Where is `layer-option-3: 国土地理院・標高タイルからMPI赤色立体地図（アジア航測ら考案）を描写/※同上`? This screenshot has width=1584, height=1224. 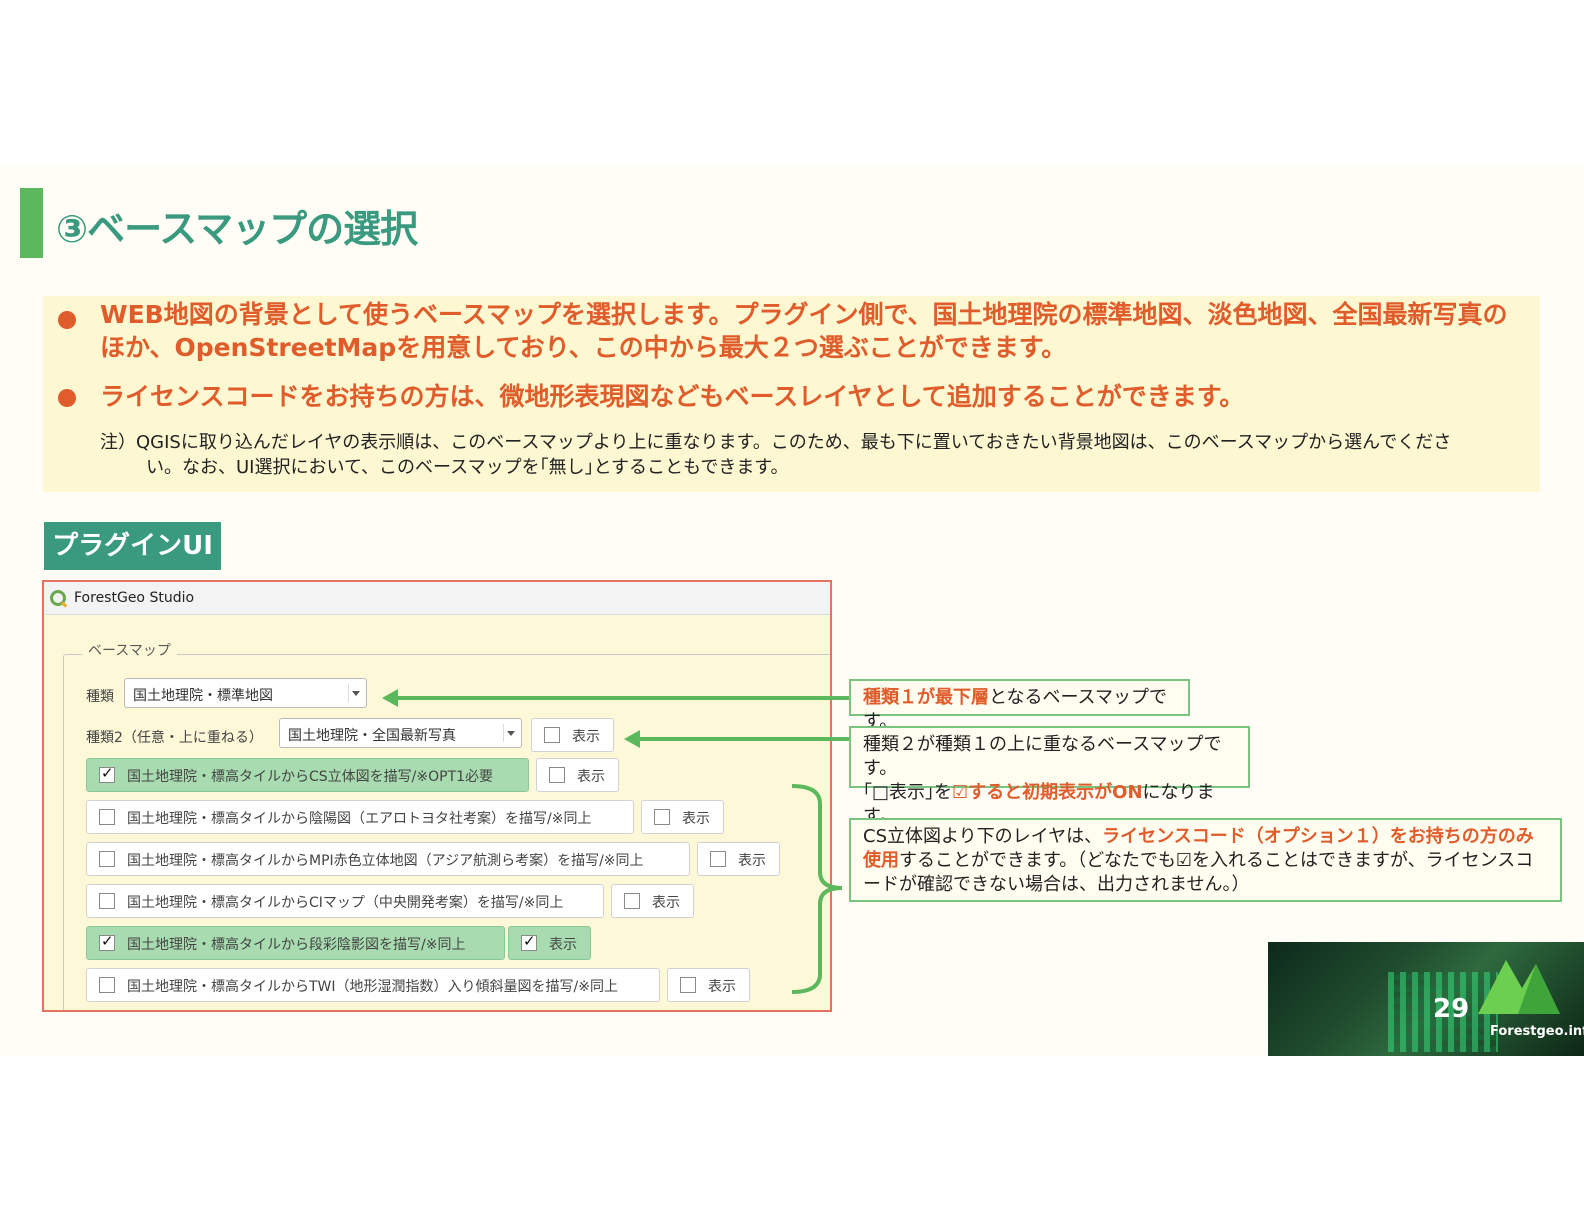 layer-option-3: 国土地理院・標高タイルからMPI赤色立体地図（アジア航測ら考案）を描写/※同上 is located at coordinates (388, 859).